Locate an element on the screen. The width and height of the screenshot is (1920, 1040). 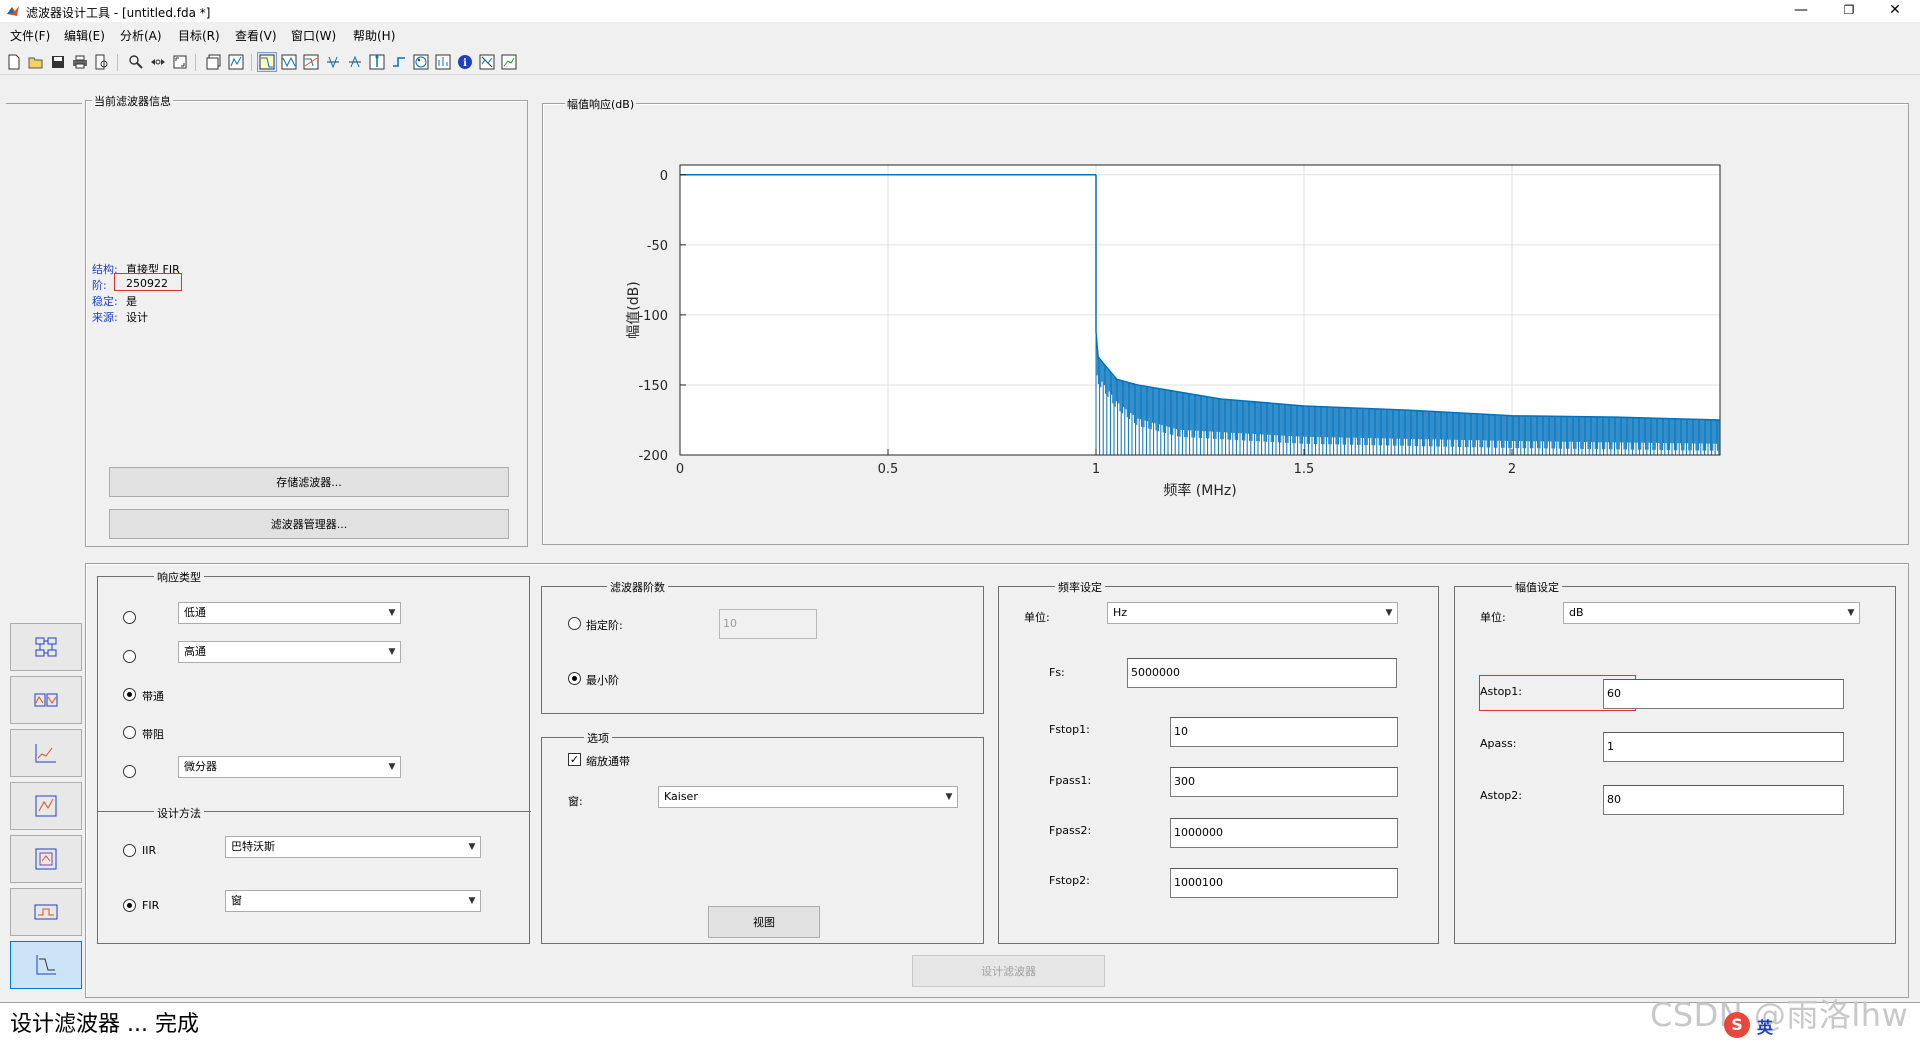
side-button-multirate is located at coordinates (46, 912).